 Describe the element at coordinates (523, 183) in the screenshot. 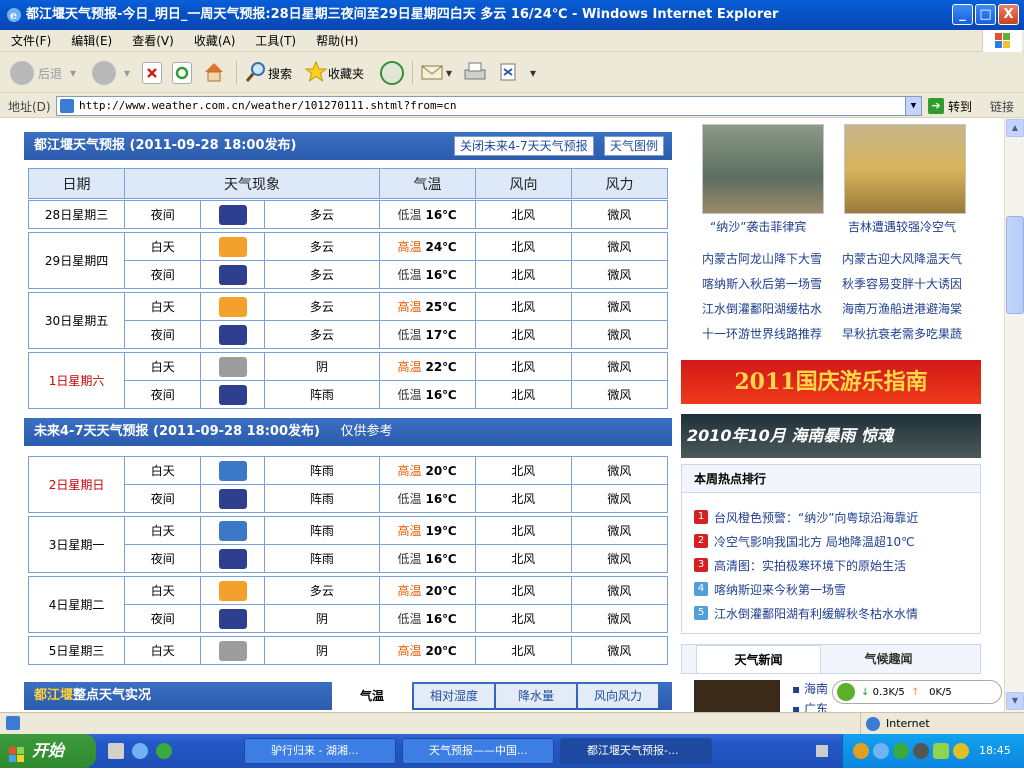

I see `col-wind-dir: 风向` at that location.